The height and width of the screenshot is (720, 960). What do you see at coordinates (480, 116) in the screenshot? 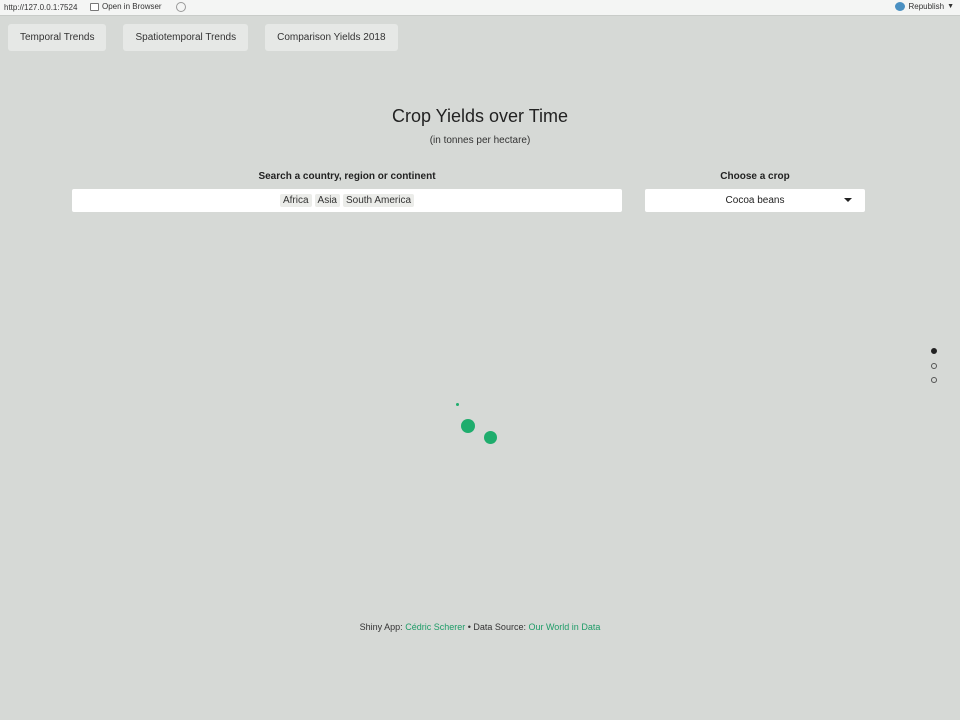
I see `page-title: Crop Yields over Time` at bounding box center [480, 116].